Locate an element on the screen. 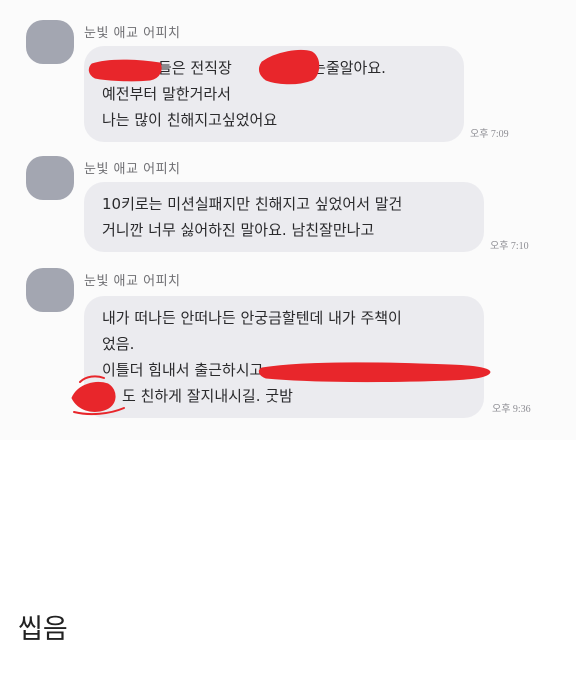 Image resolution: width=576 pixels, height=673 pixels. message-line: 예전부터 말한거라서 is located at coordinates (166, 94).